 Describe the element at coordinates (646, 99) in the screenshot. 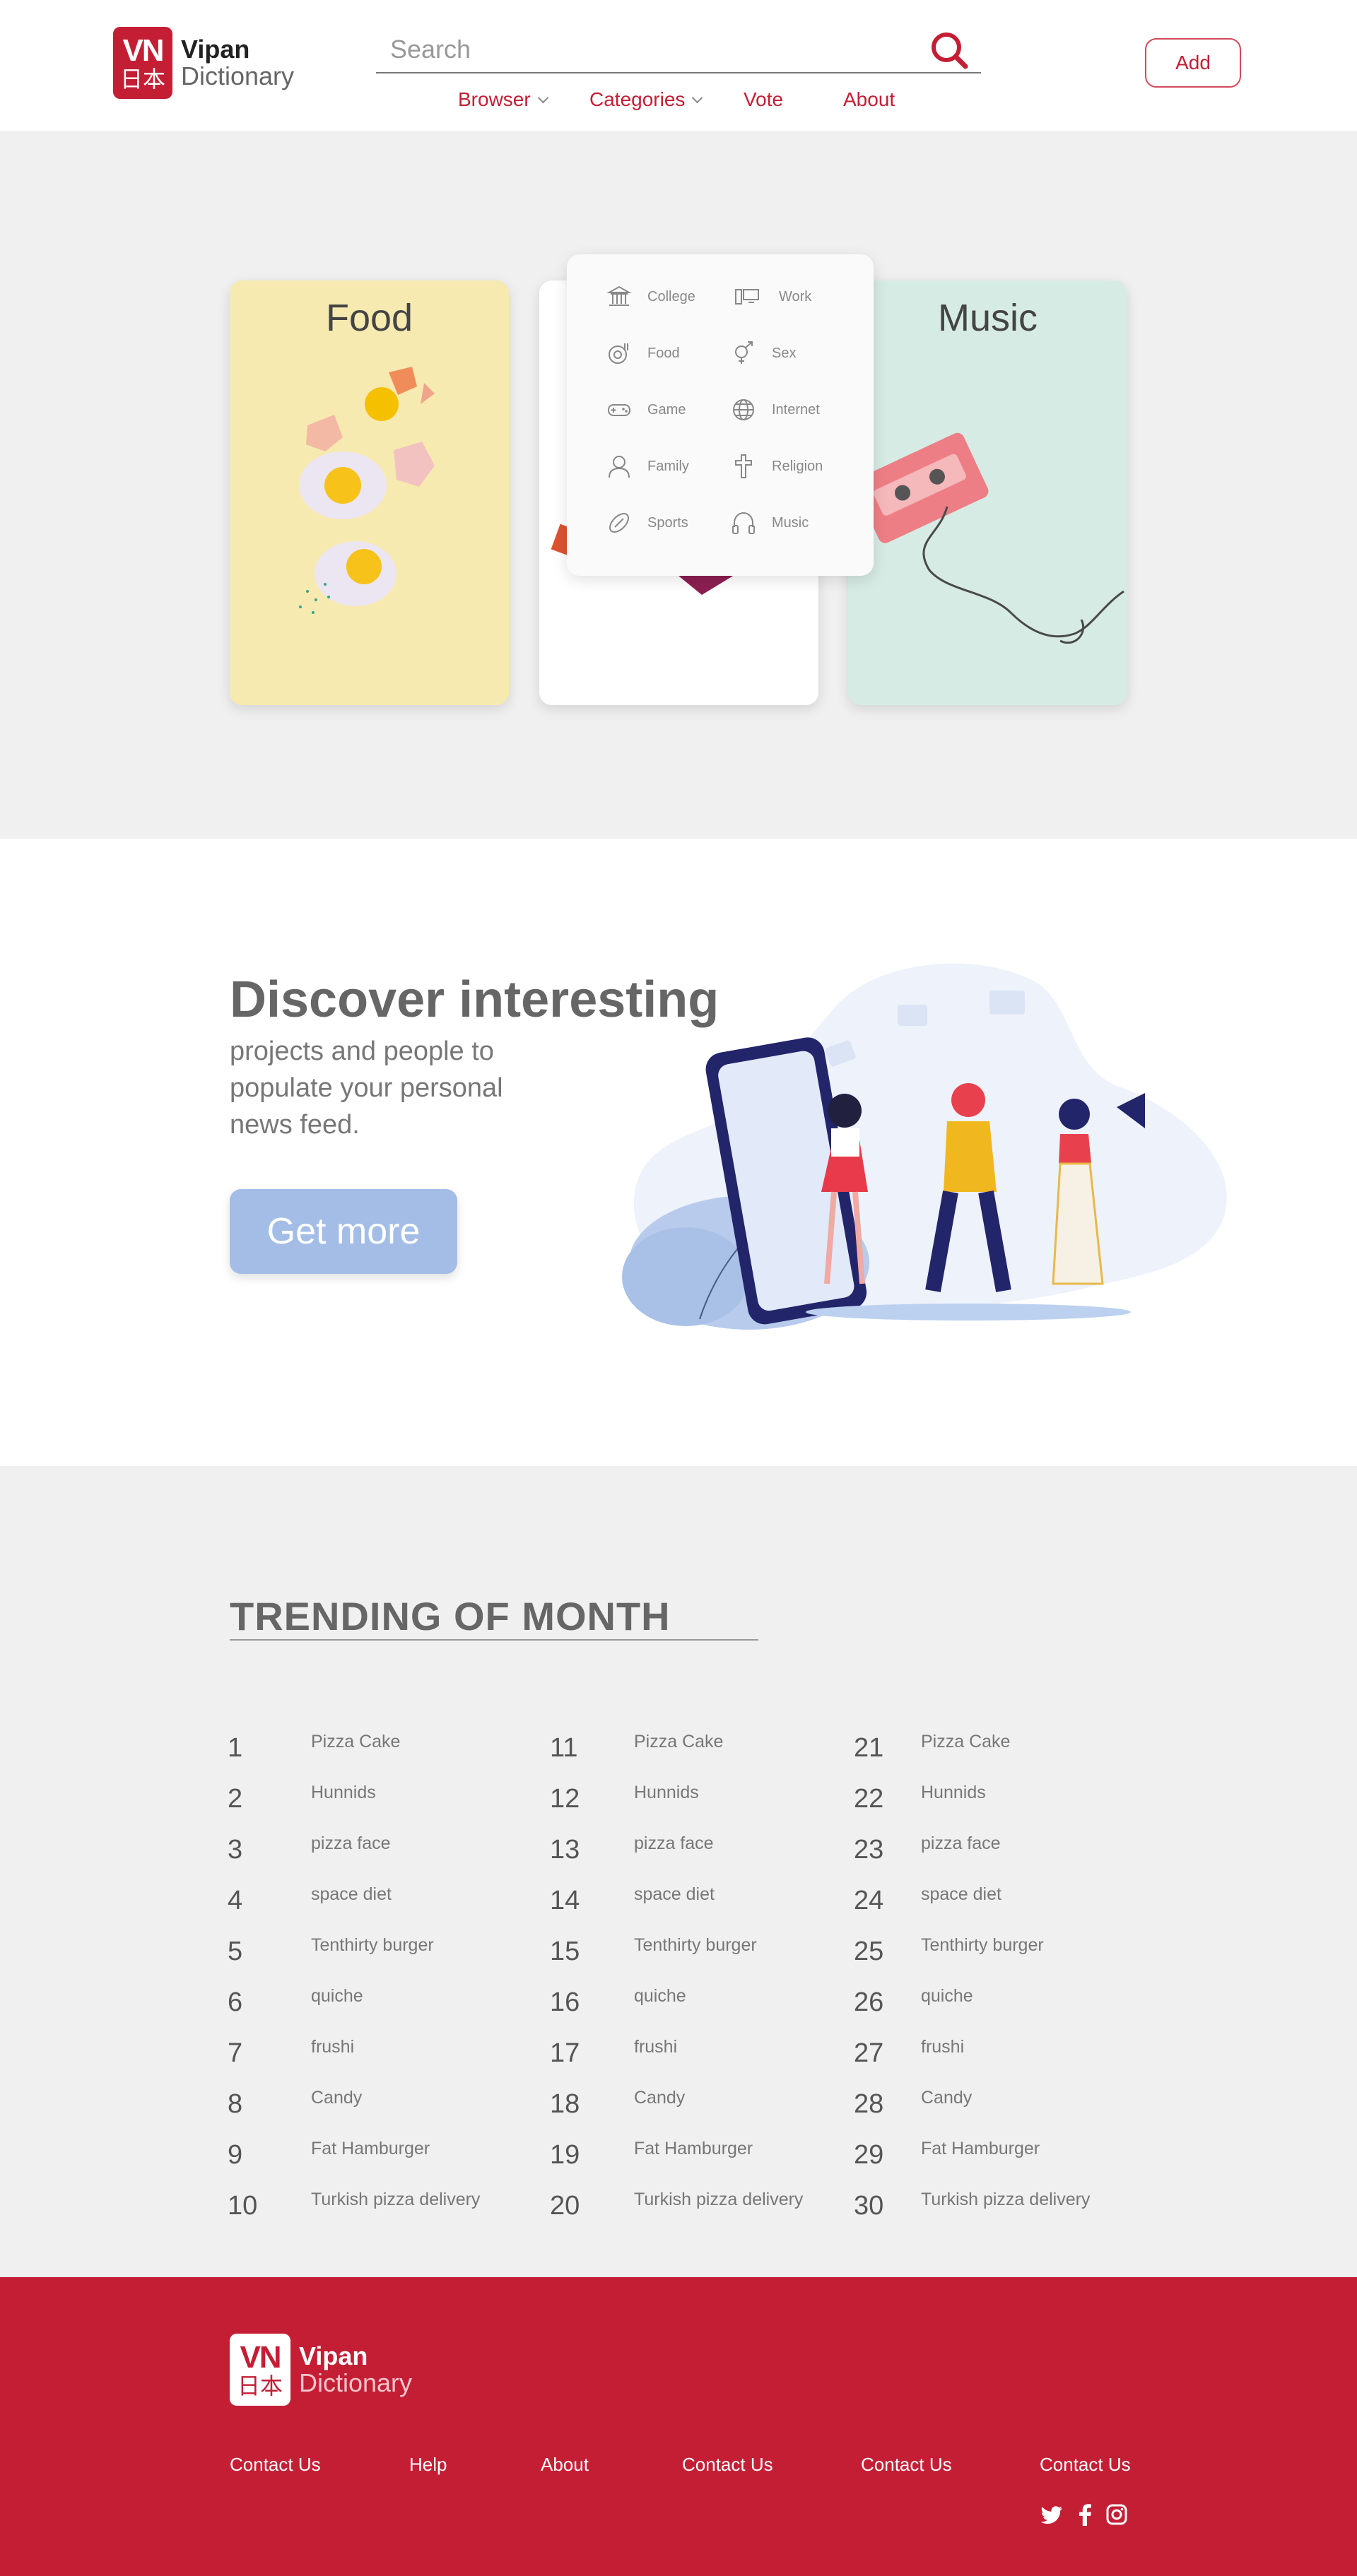

I see `nav-categories: Categories` at that location.